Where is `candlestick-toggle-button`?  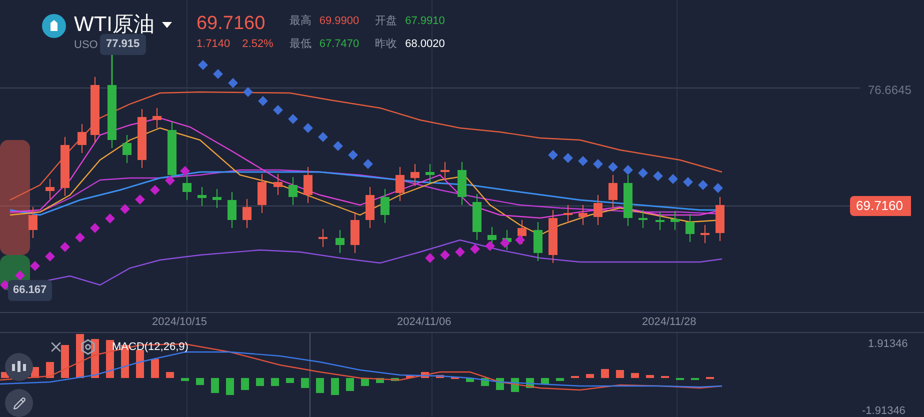 candlestick-toggle-button is located at coordinates (19, 367).